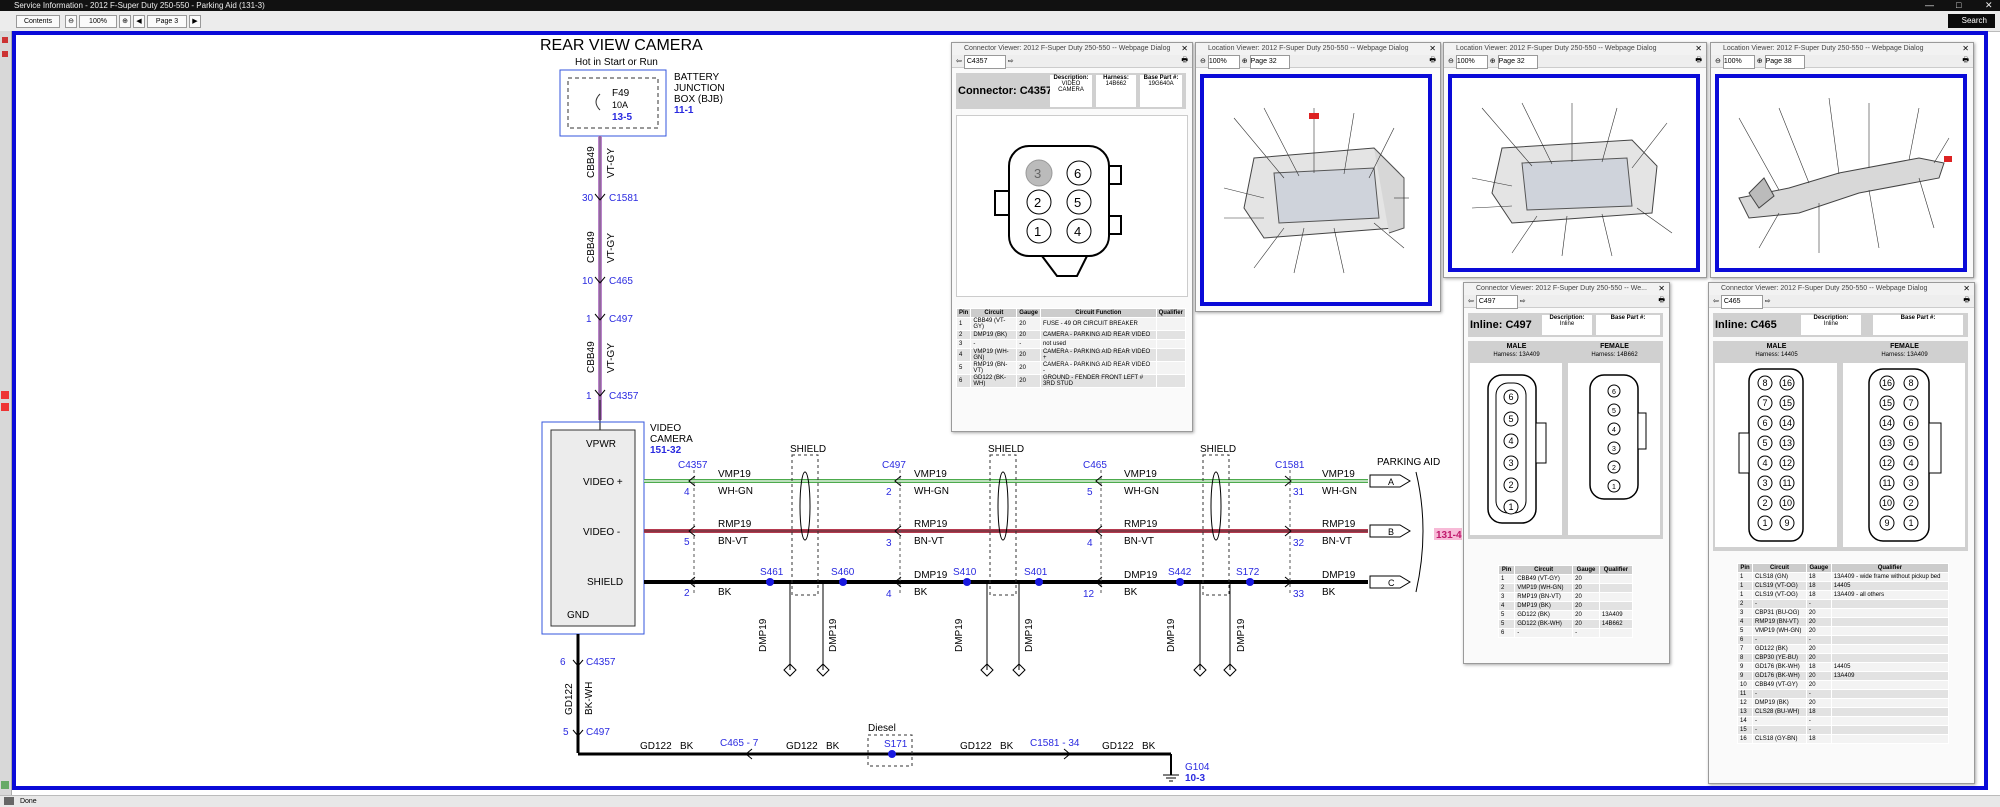 This screenshot has width=2000, height=807. What do you see at coordinates (1565, 606) in the screenshot?
I see `table-row: 4 DMP19 (BK) 20` at bounding box center [1565, 606].